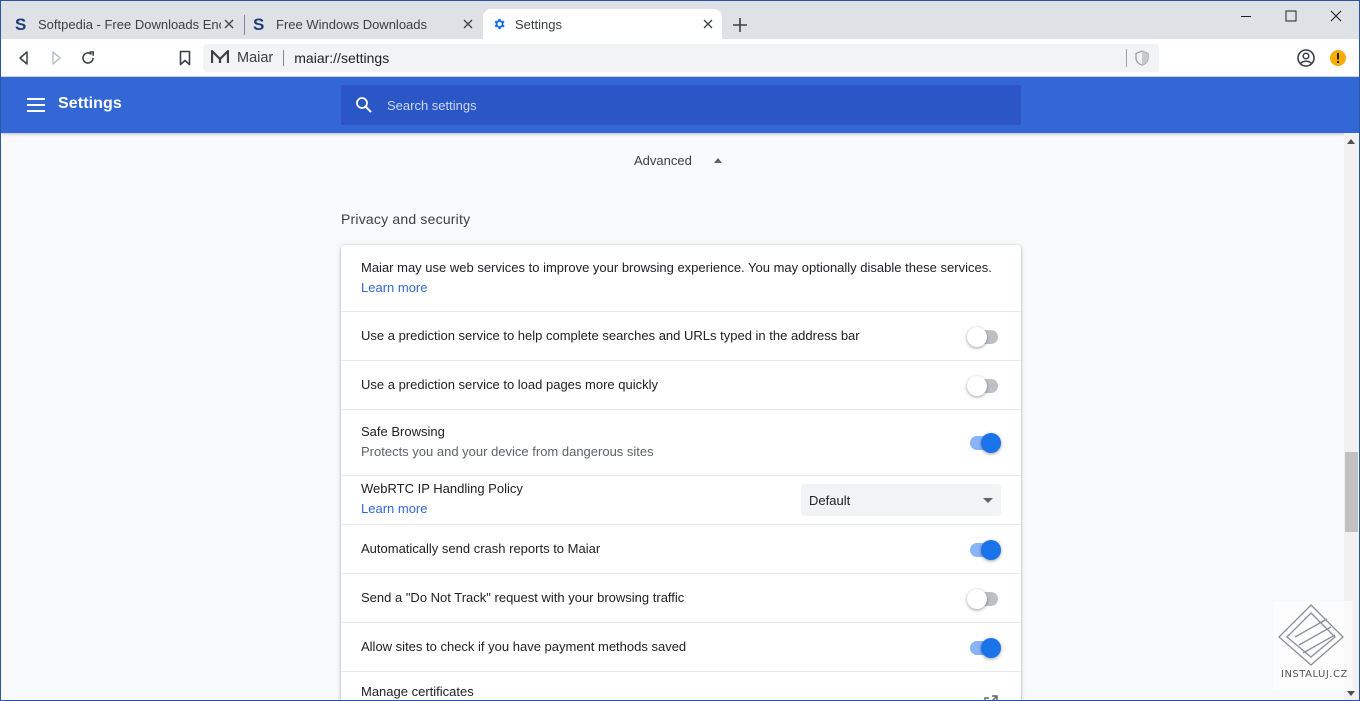 Image resolution: width=1360 pixels, height=701 pixels. What do you see at coordinates (88, 58) in the screenshot?
I see `reload-button` at bounding box center [88, 58].